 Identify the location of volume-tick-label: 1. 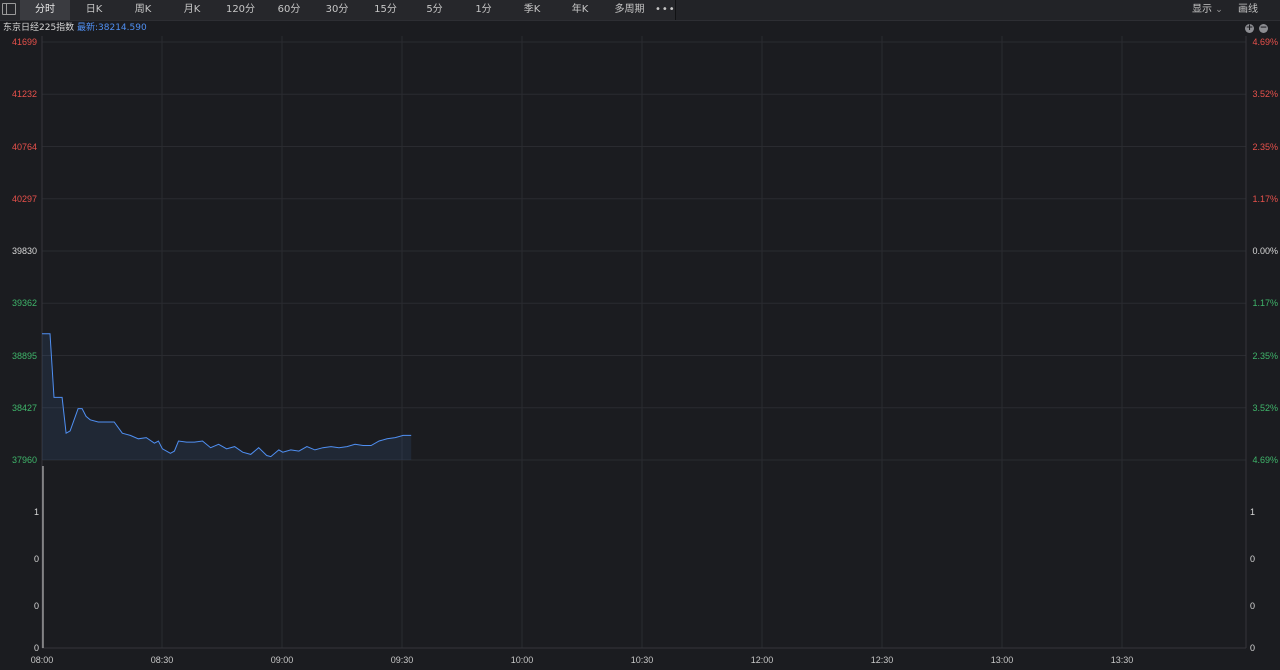
(37, 512).